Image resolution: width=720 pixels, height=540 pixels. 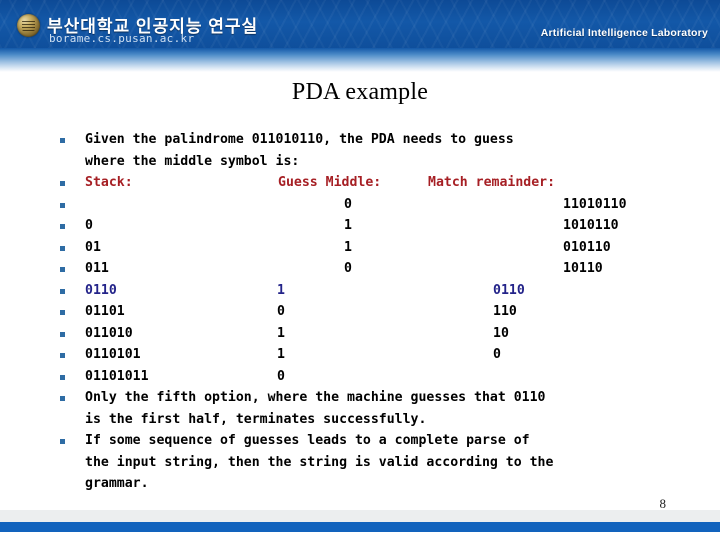 What do you see at coordinates (505, 311) in the screenshot?
I see `cell-match-remainder: 110` at bounding box center [505, 311].